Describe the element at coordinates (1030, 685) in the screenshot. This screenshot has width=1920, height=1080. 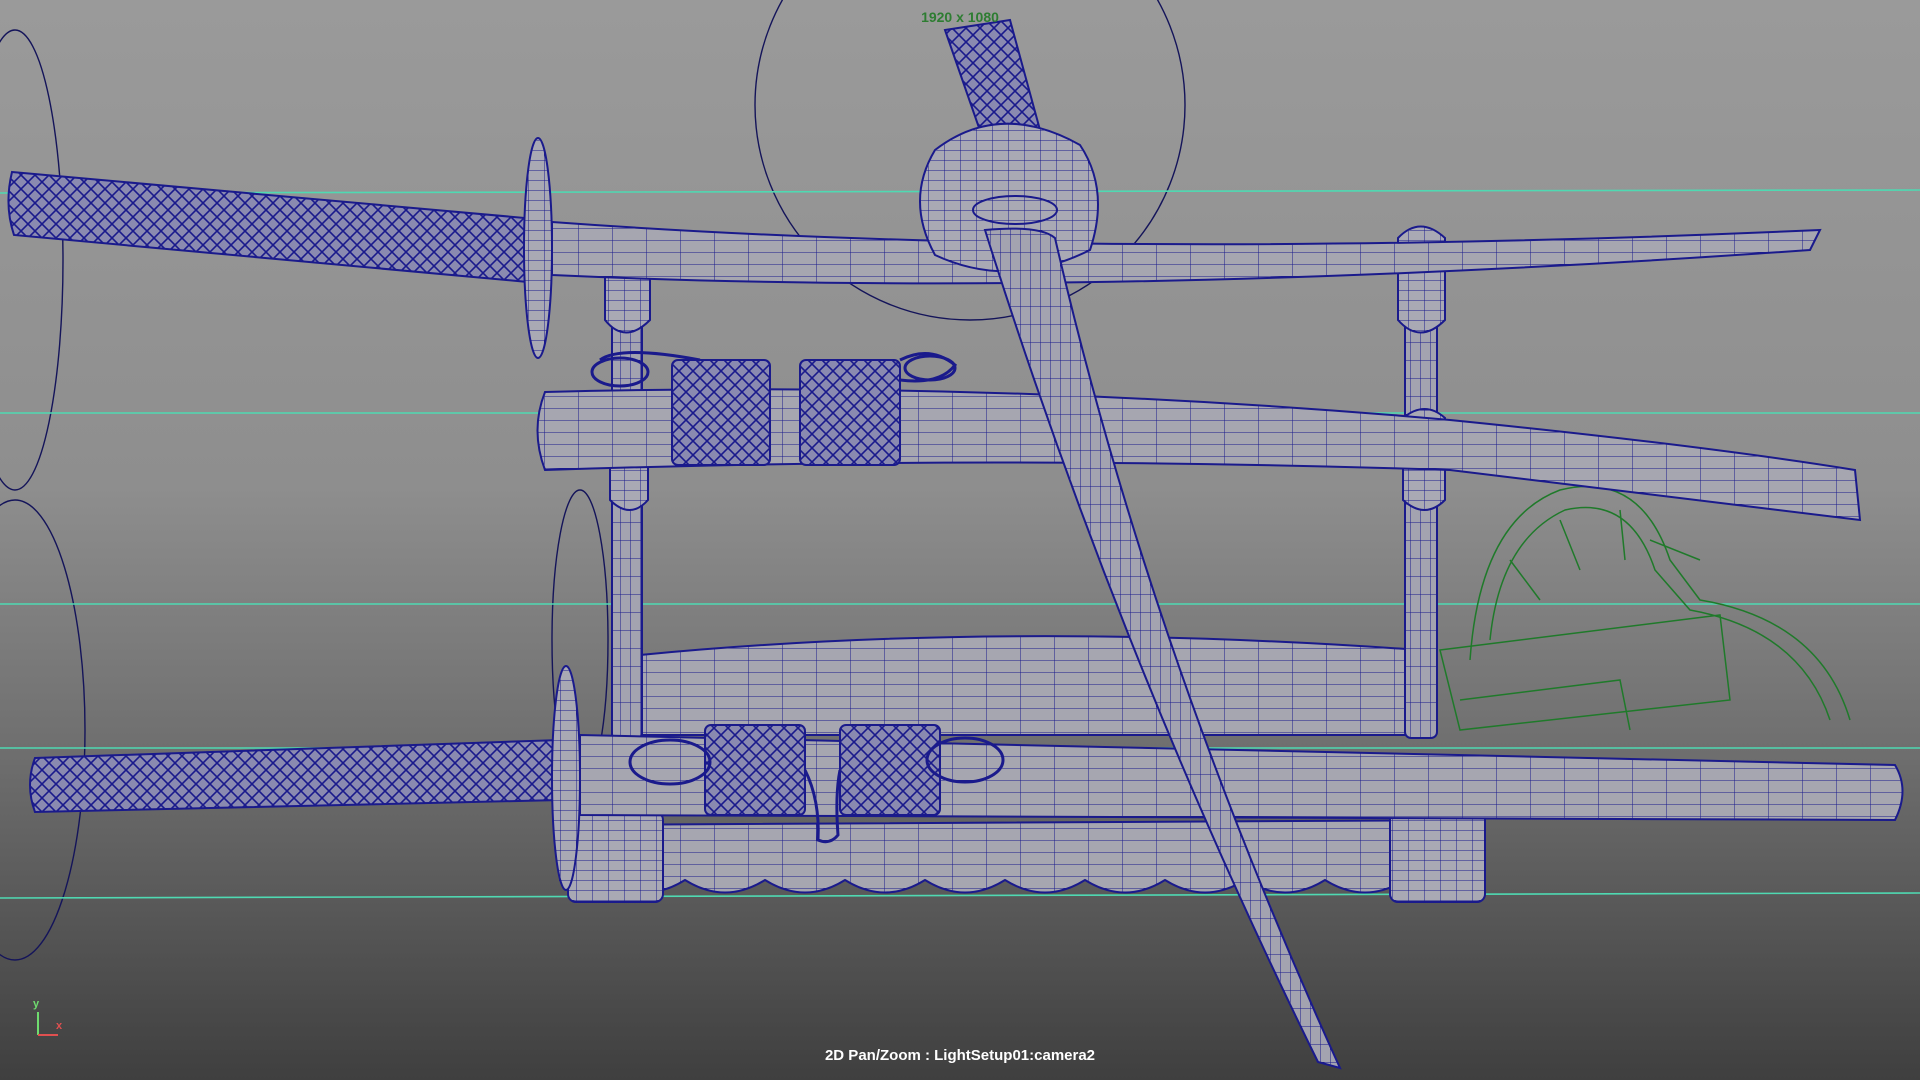
I see `stand-back-panel` at that location.